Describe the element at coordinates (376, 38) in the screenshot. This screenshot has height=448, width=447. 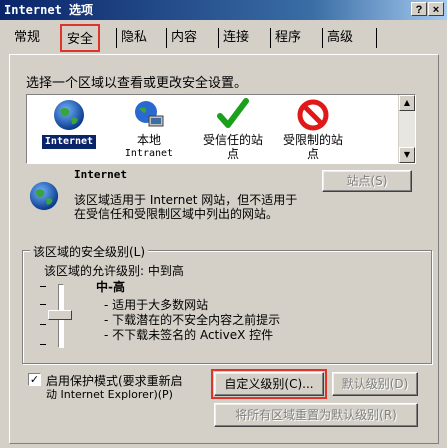
I see `tab-divider` at that location.